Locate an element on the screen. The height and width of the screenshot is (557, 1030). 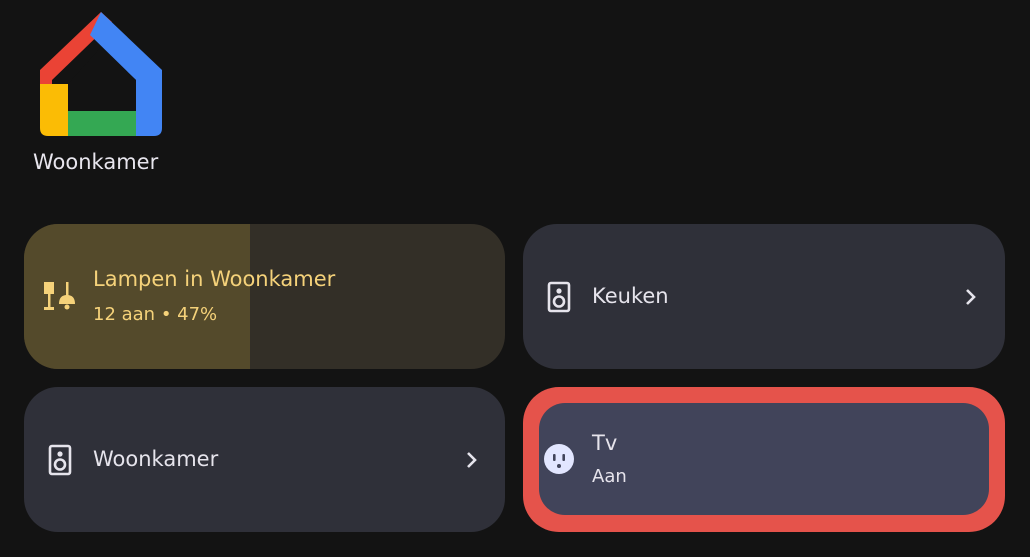
keuken-speaker-tile: Keuken is located at coordinates (764, 296).